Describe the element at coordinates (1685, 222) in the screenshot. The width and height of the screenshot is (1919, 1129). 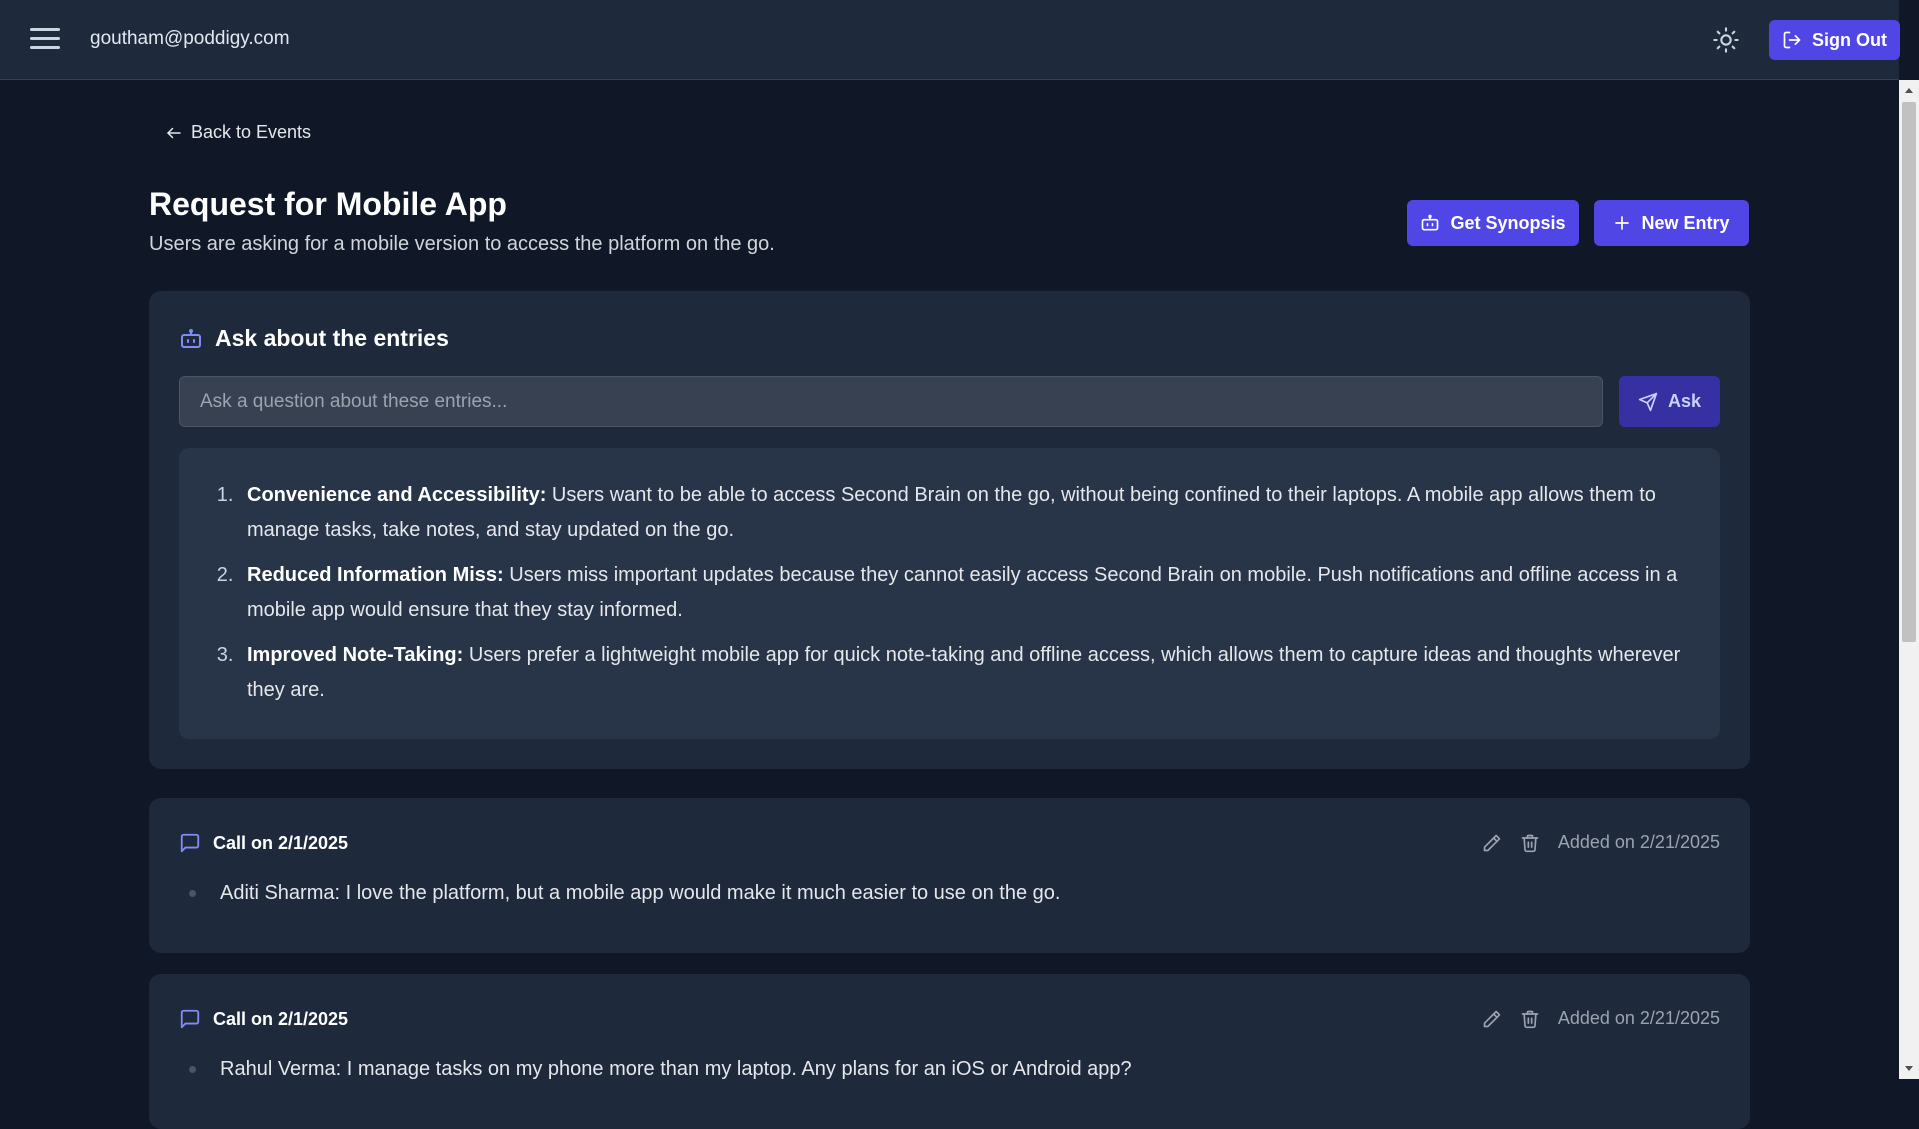
I see `new-entry-label: New Entry` at that location.